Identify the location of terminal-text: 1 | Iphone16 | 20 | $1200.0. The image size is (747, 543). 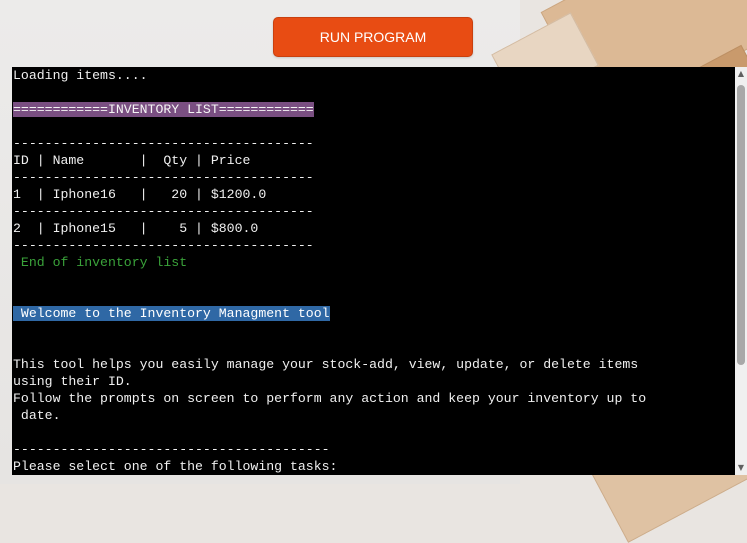
(140, 194).